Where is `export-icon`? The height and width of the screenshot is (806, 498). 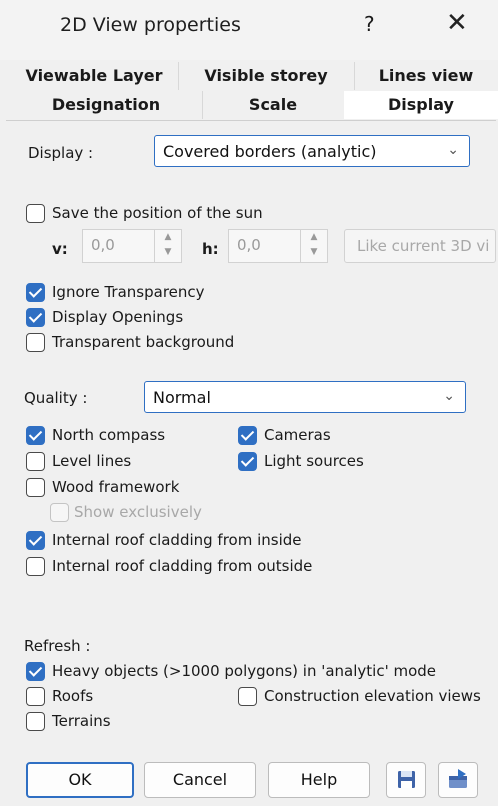 export-icon is located at coordinates (458, 778).